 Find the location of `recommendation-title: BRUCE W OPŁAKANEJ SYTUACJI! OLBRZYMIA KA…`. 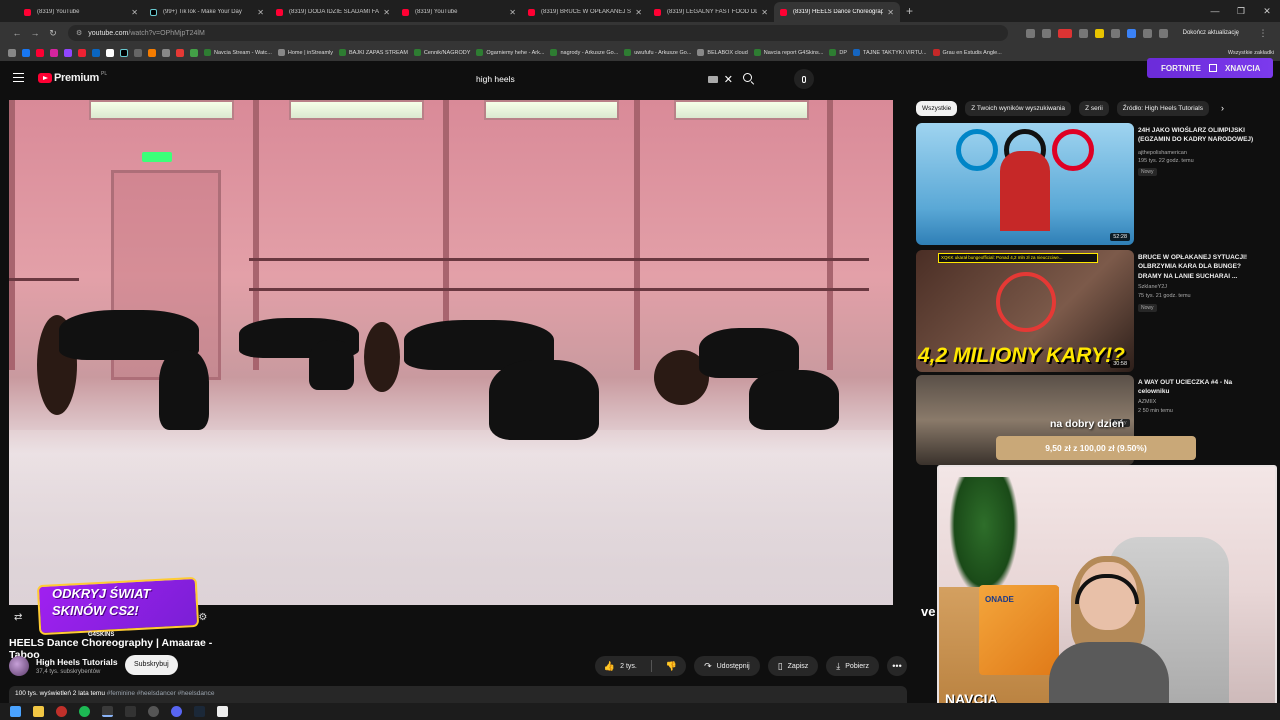

recommendation-title: BRUCE W OPŁAKANEJ SYTUACJI! OLBRZYMIA KA… is located at coordinates (1201, 267).